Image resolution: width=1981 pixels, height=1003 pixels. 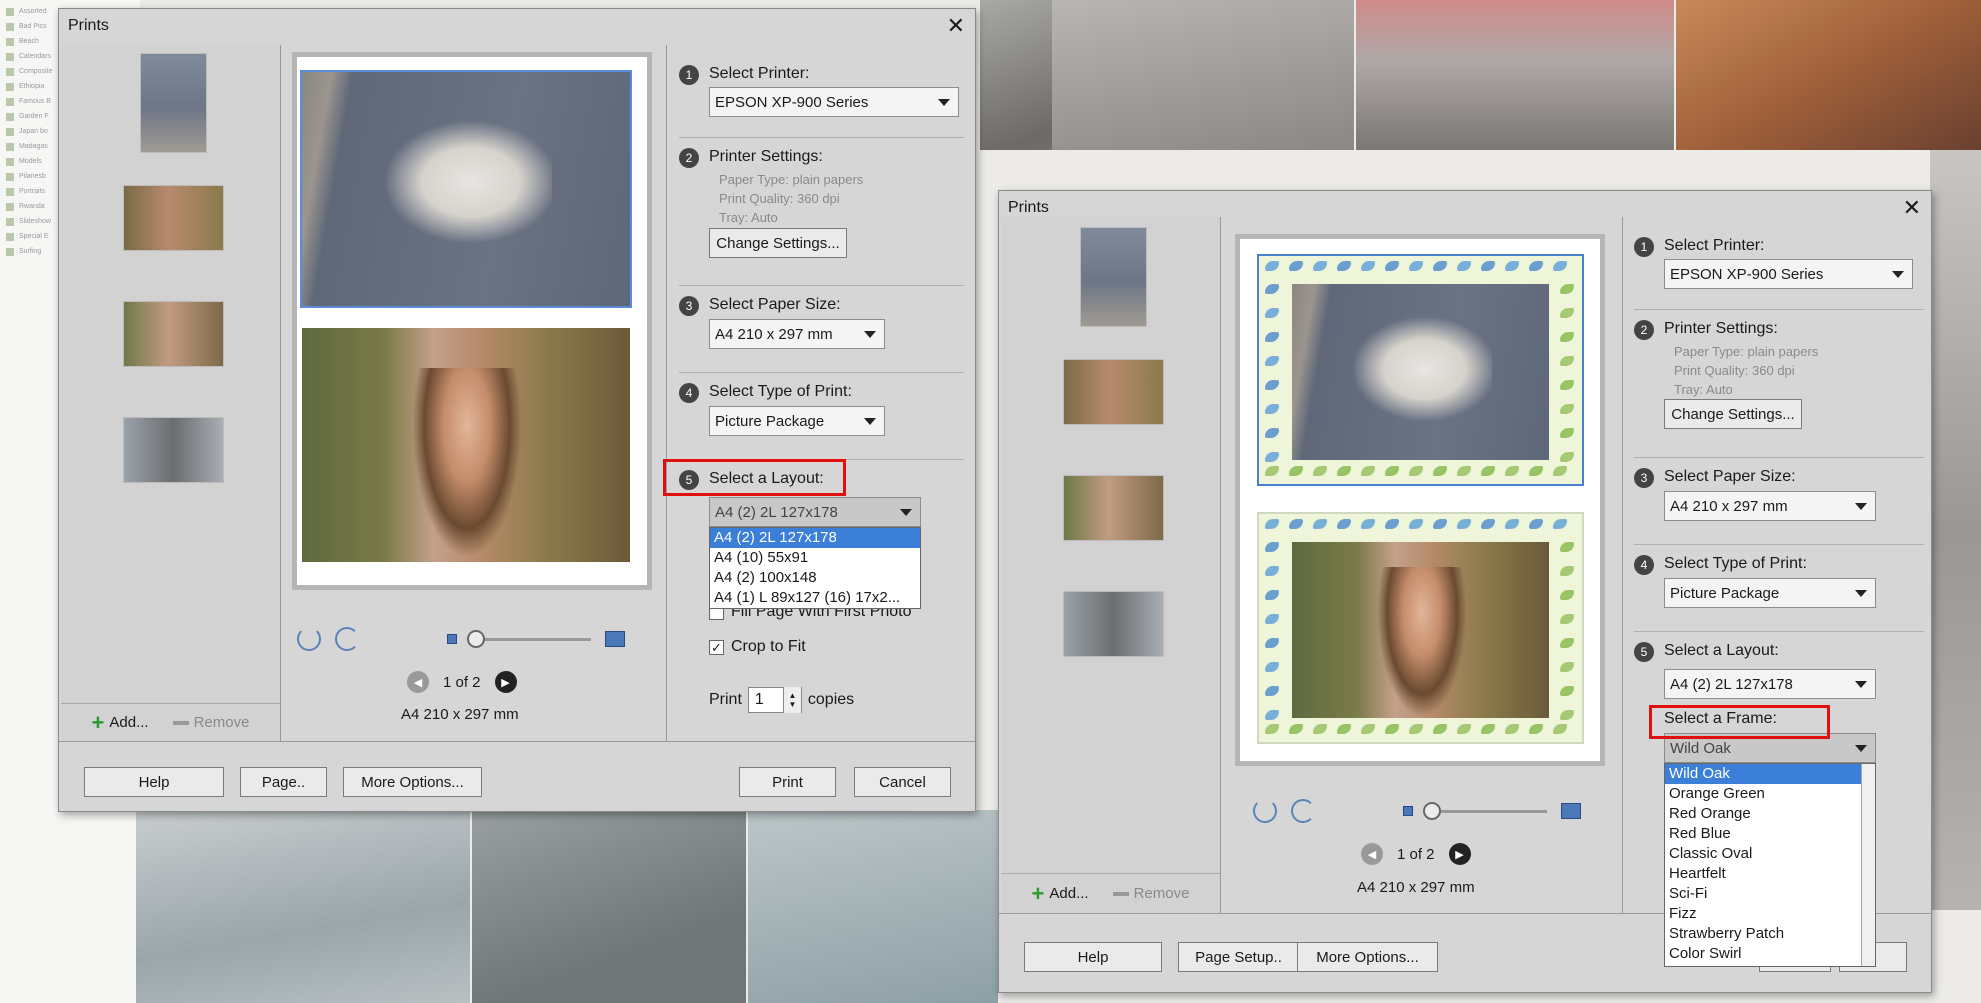 What do you see at coordinates (757, 647) in the screenshot?
I see `crop-to-fit-checkbox: ✓ Crop to Fit` at bounding box center [757, 647].